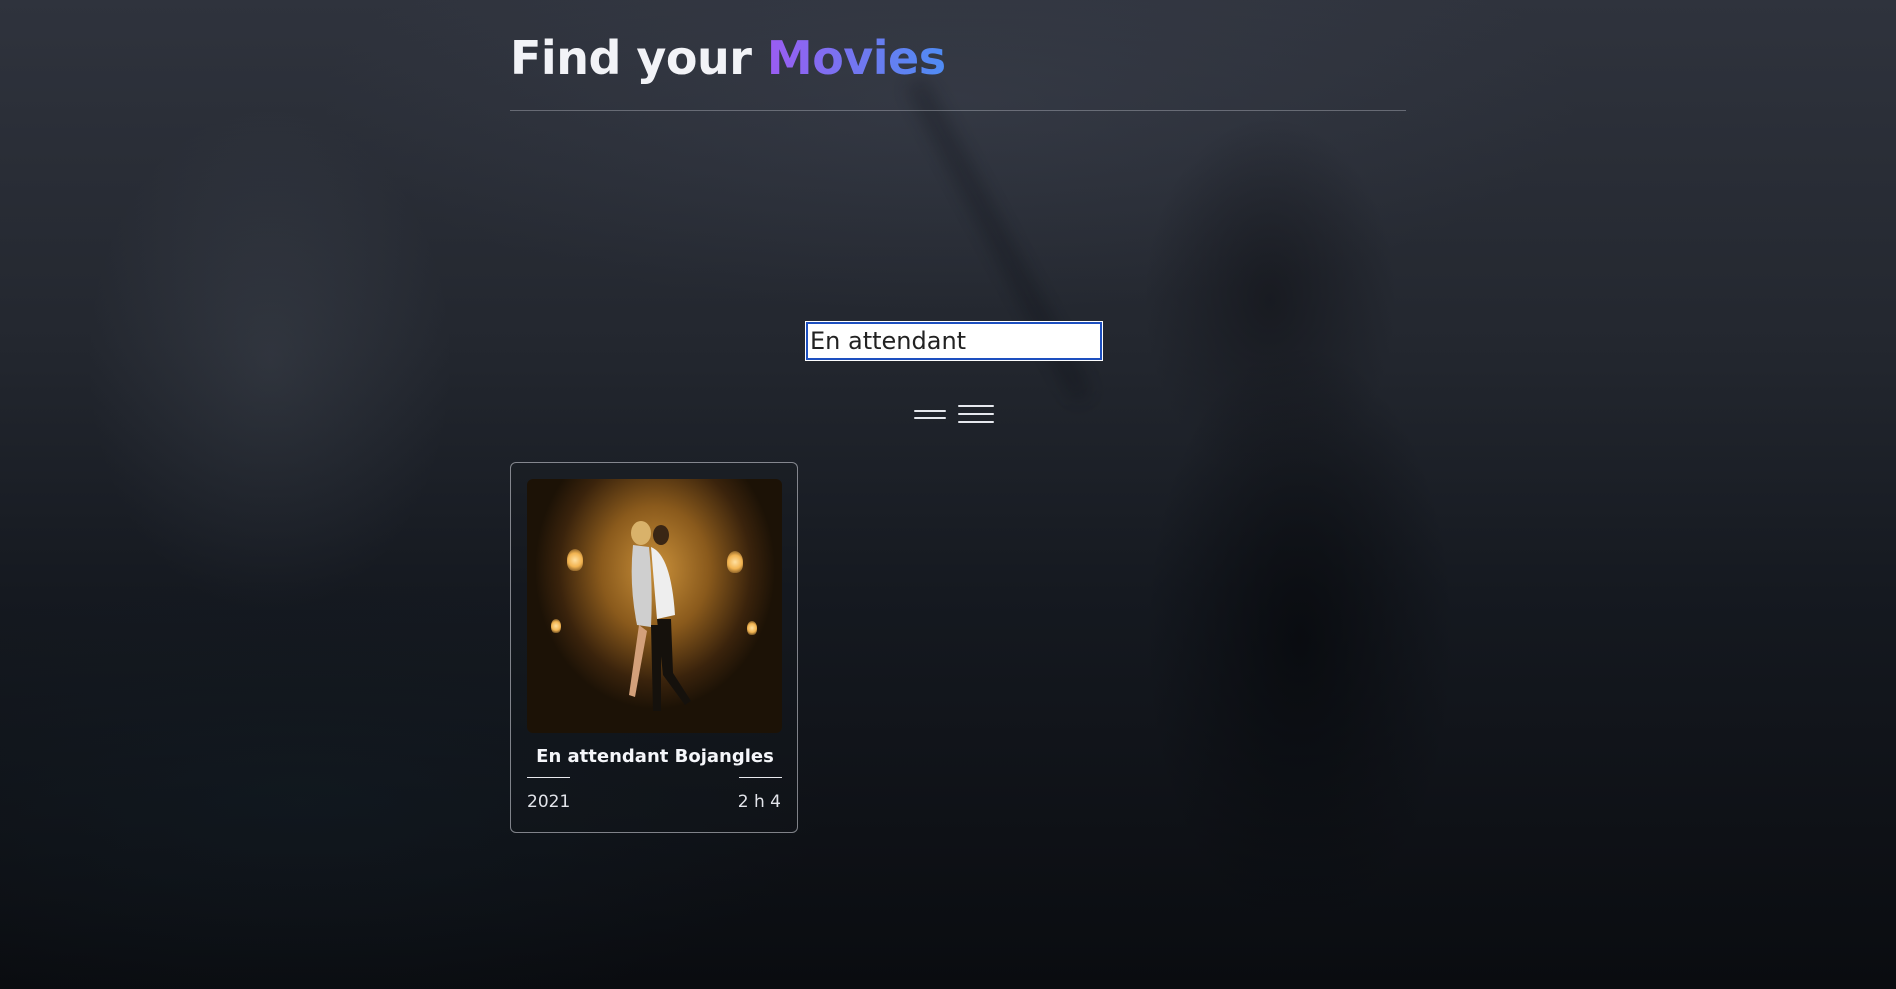  What do you see at coordinates (760, 777) in the screenshot?
I see `meta-divider-right` at bounding box center [760, 777].